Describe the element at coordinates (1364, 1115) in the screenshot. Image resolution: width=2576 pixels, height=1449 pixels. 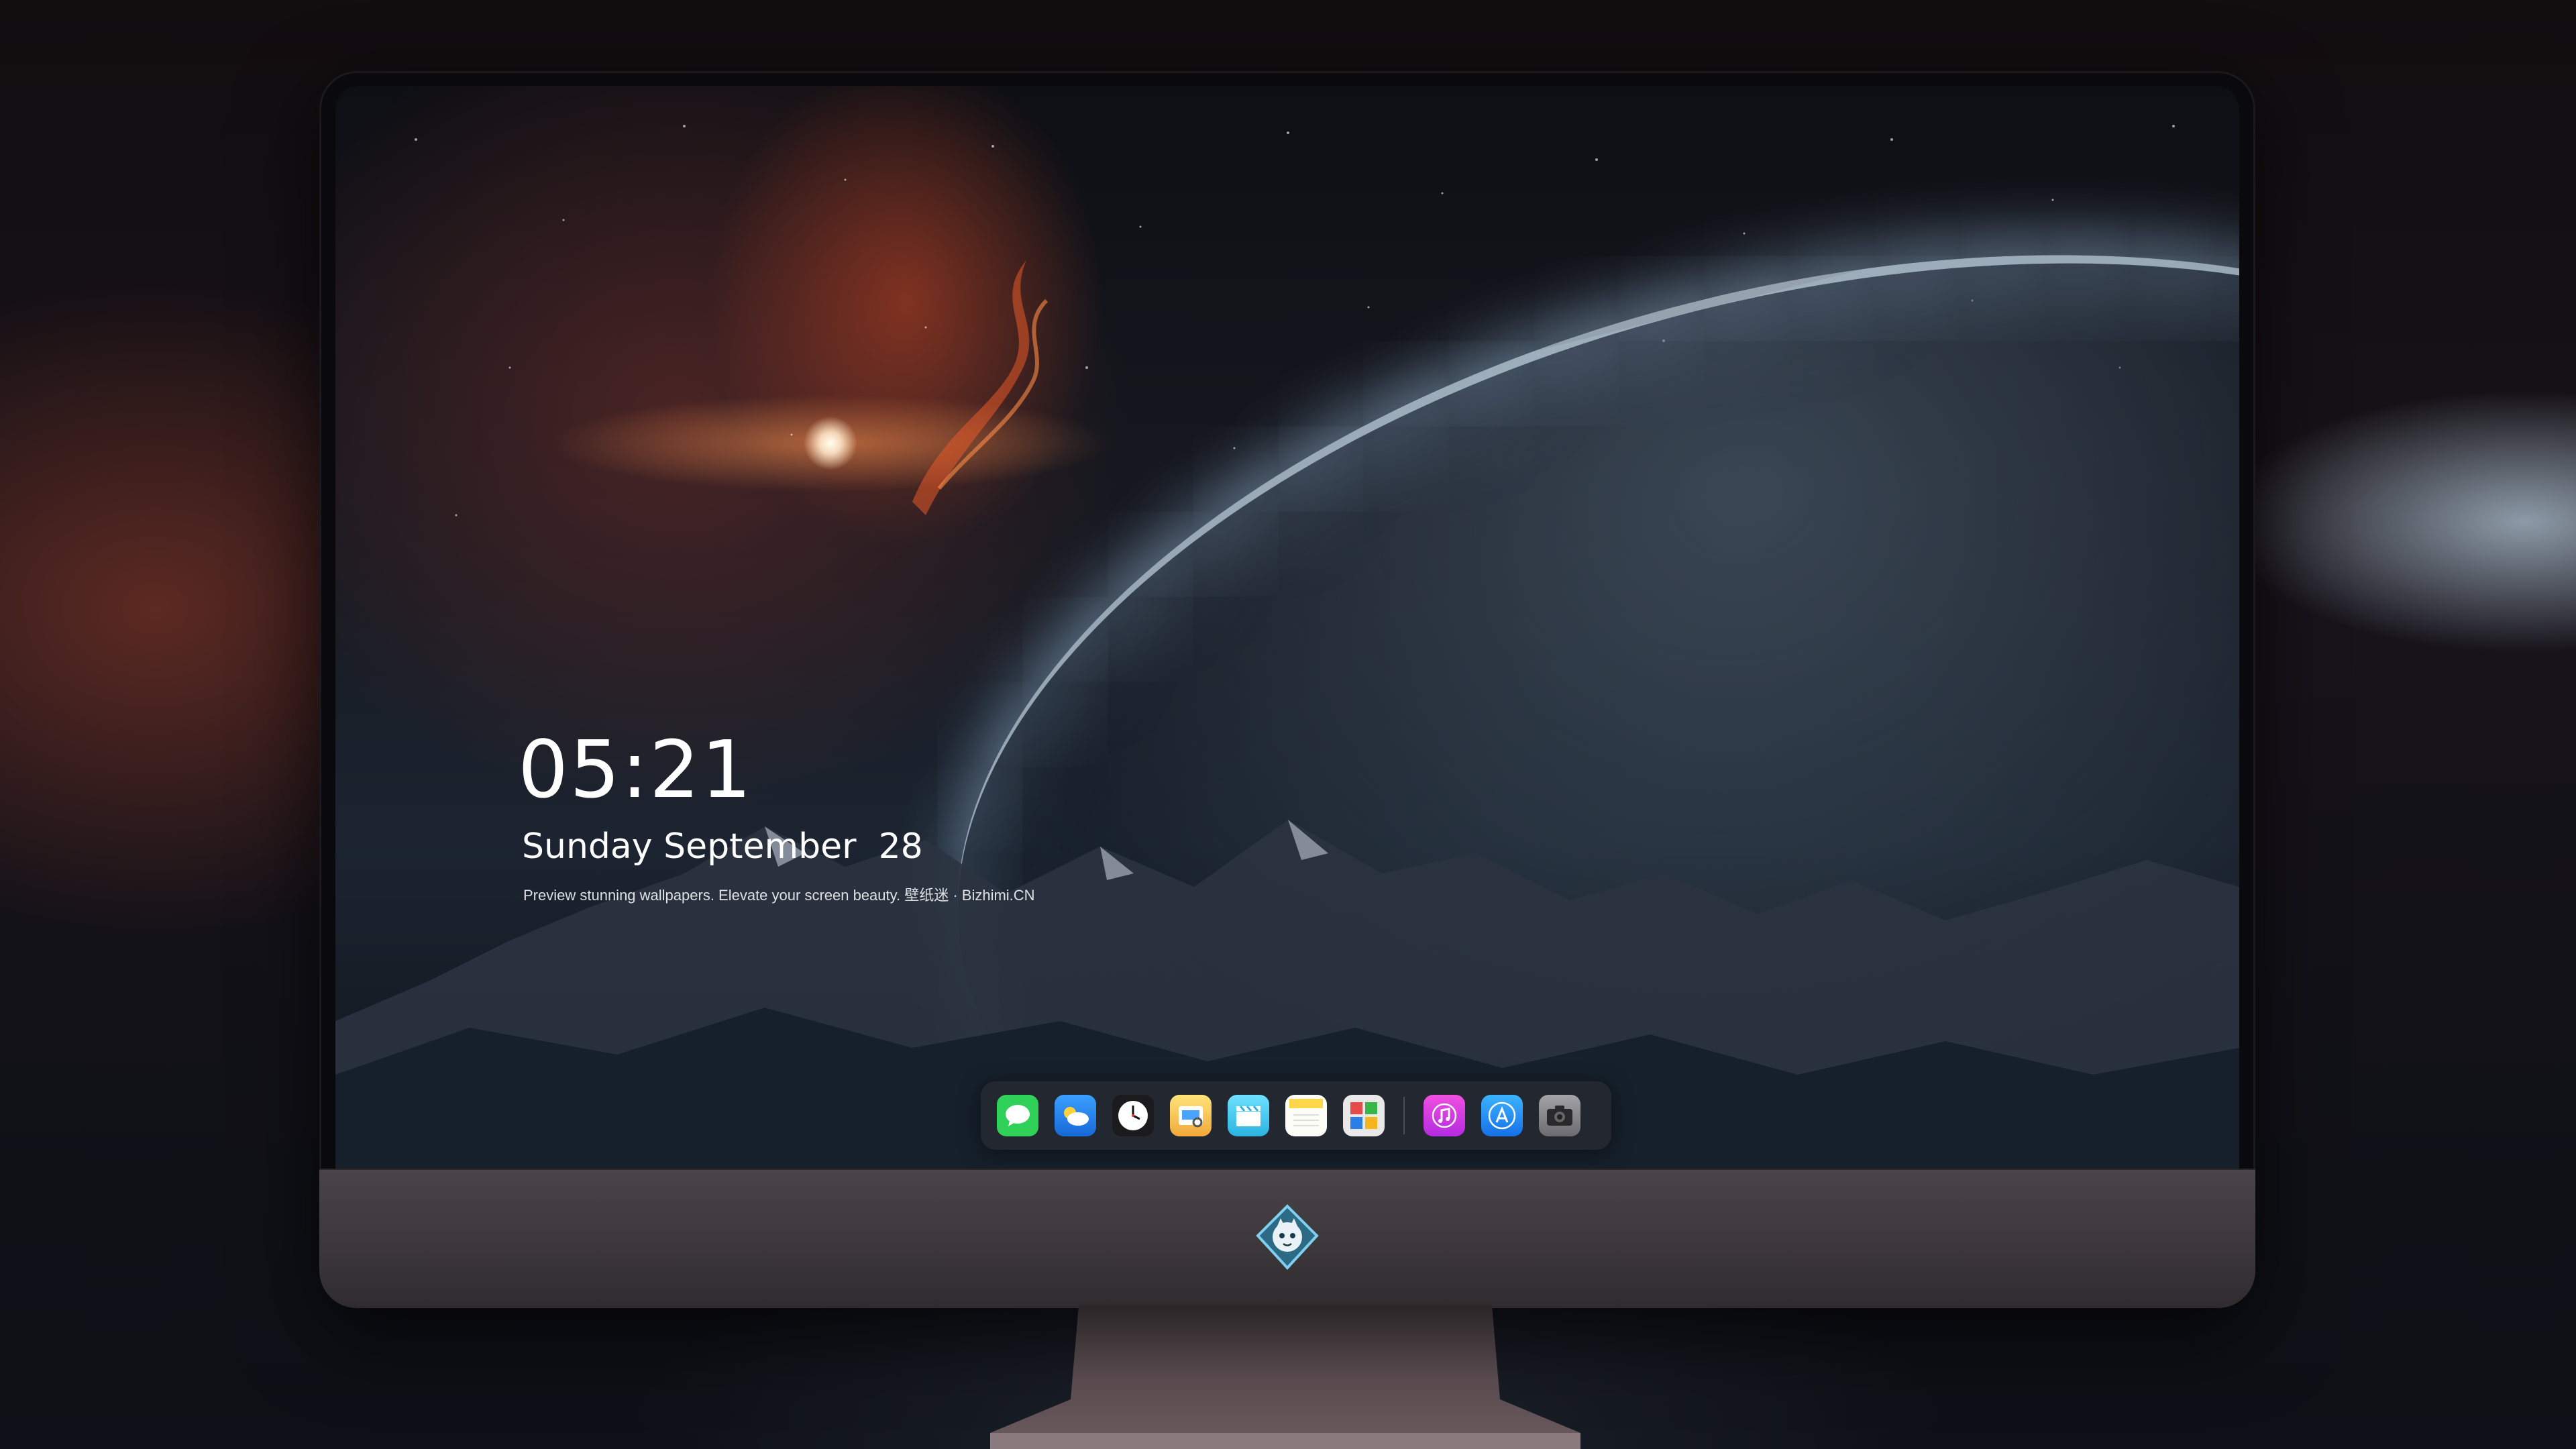
I see `photo-booth-icon` at that location.